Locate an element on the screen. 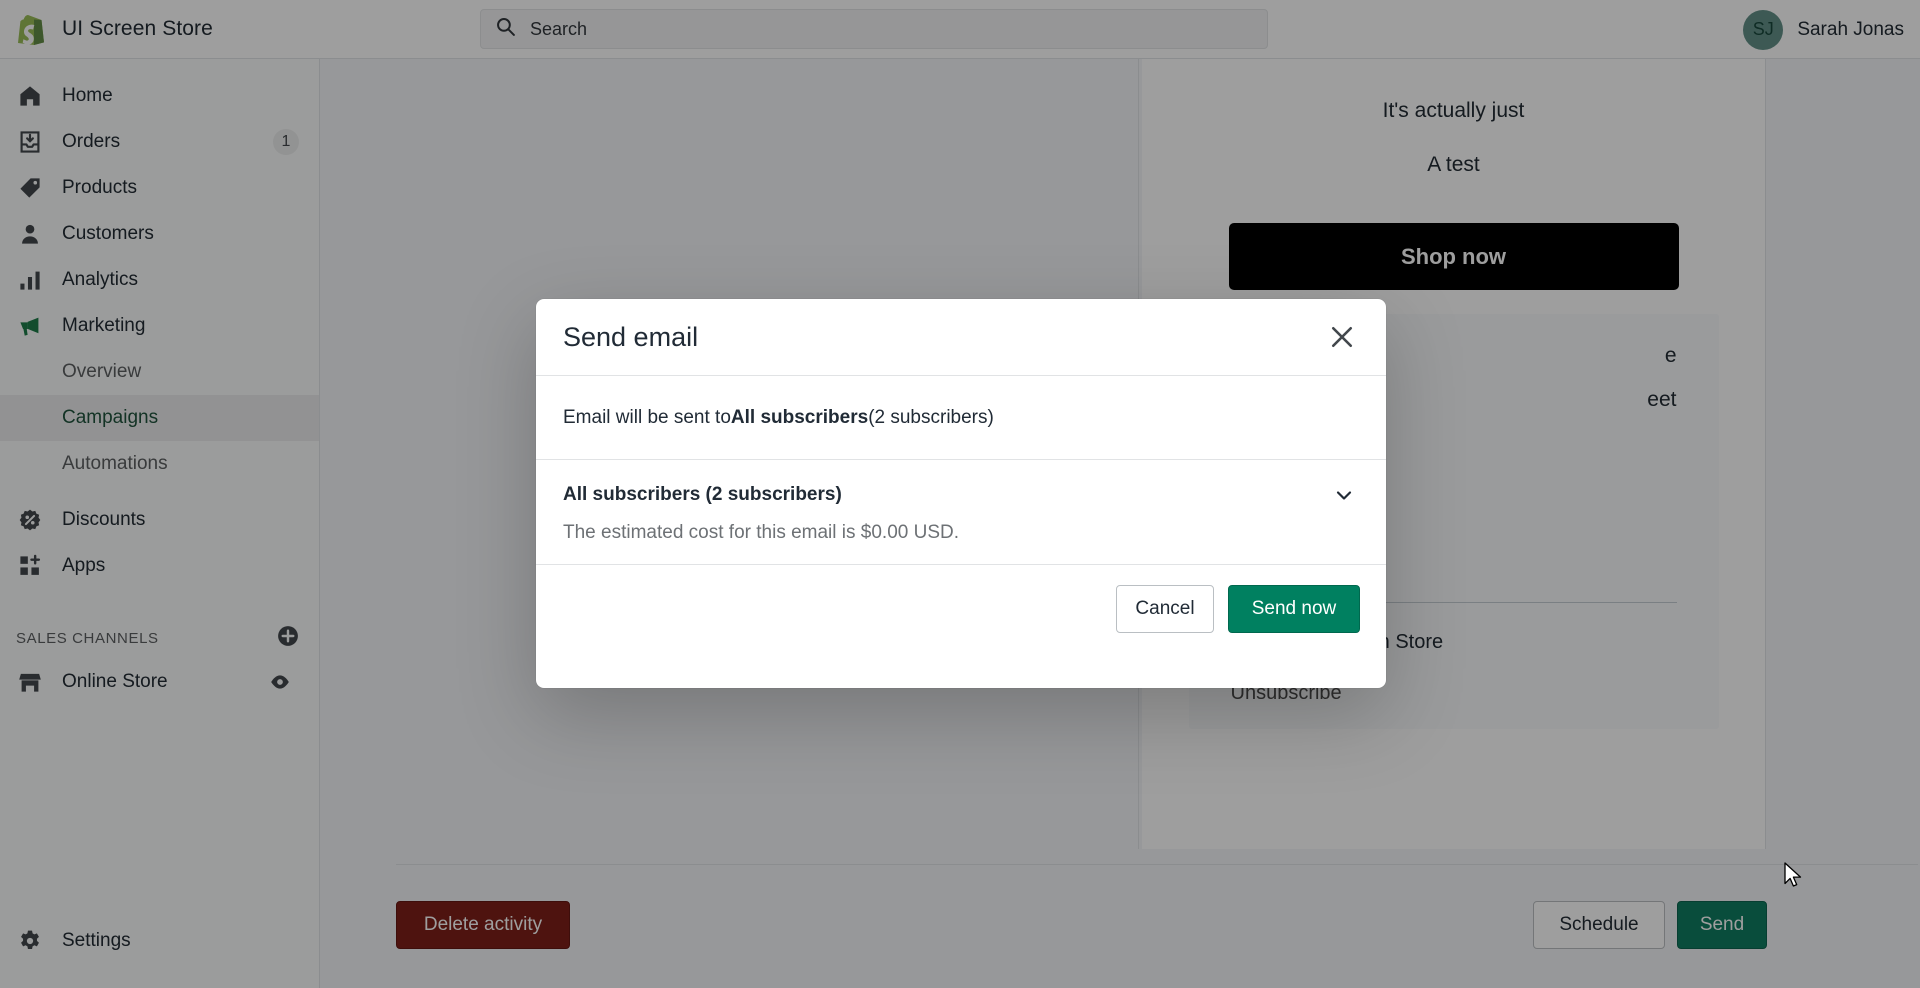  gear-icon is located at coordinates (30, 941).